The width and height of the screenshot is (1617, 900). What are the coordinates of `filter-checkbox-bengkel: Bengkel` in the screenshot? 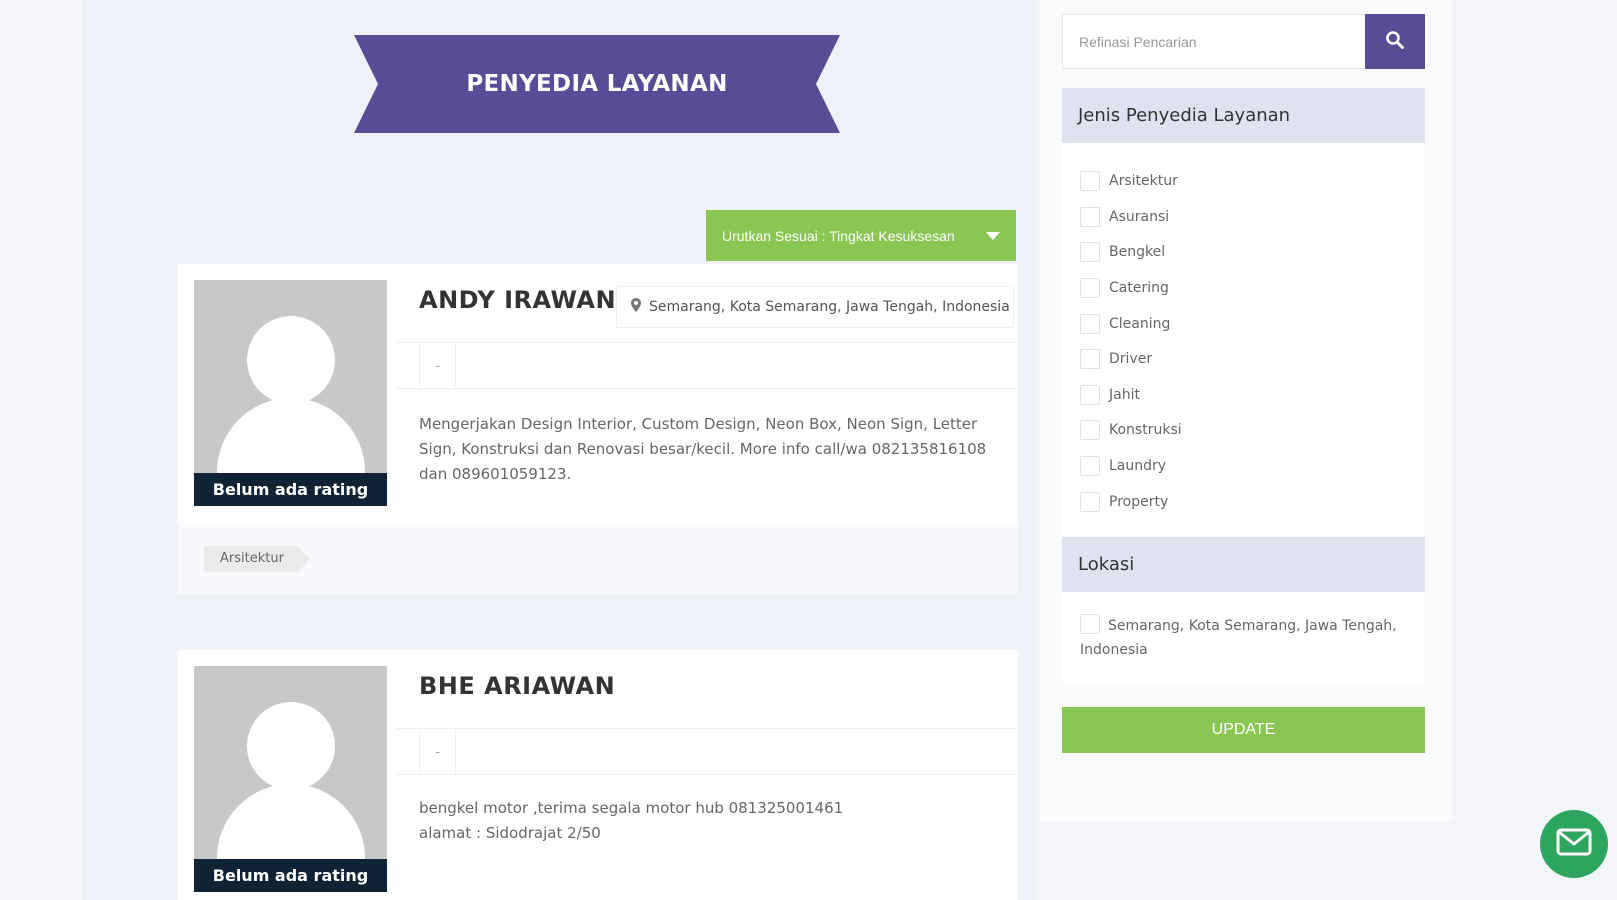 It's located at (1122, 252).